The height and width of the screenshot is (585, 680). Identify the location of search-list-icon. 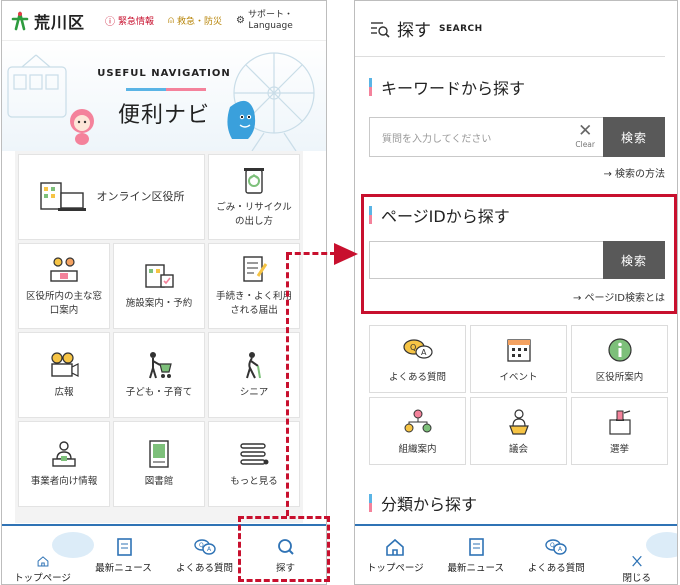
(380, 29).